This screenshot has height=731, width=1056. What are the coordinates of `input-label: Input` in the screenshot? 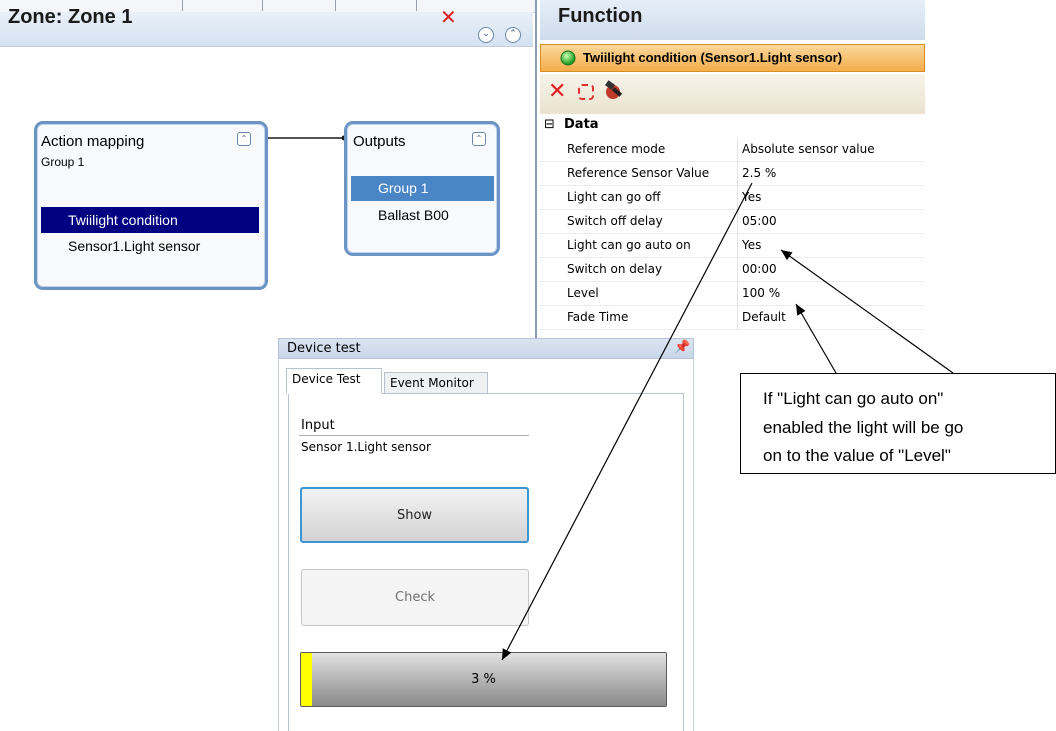 It's located at (318, 425).